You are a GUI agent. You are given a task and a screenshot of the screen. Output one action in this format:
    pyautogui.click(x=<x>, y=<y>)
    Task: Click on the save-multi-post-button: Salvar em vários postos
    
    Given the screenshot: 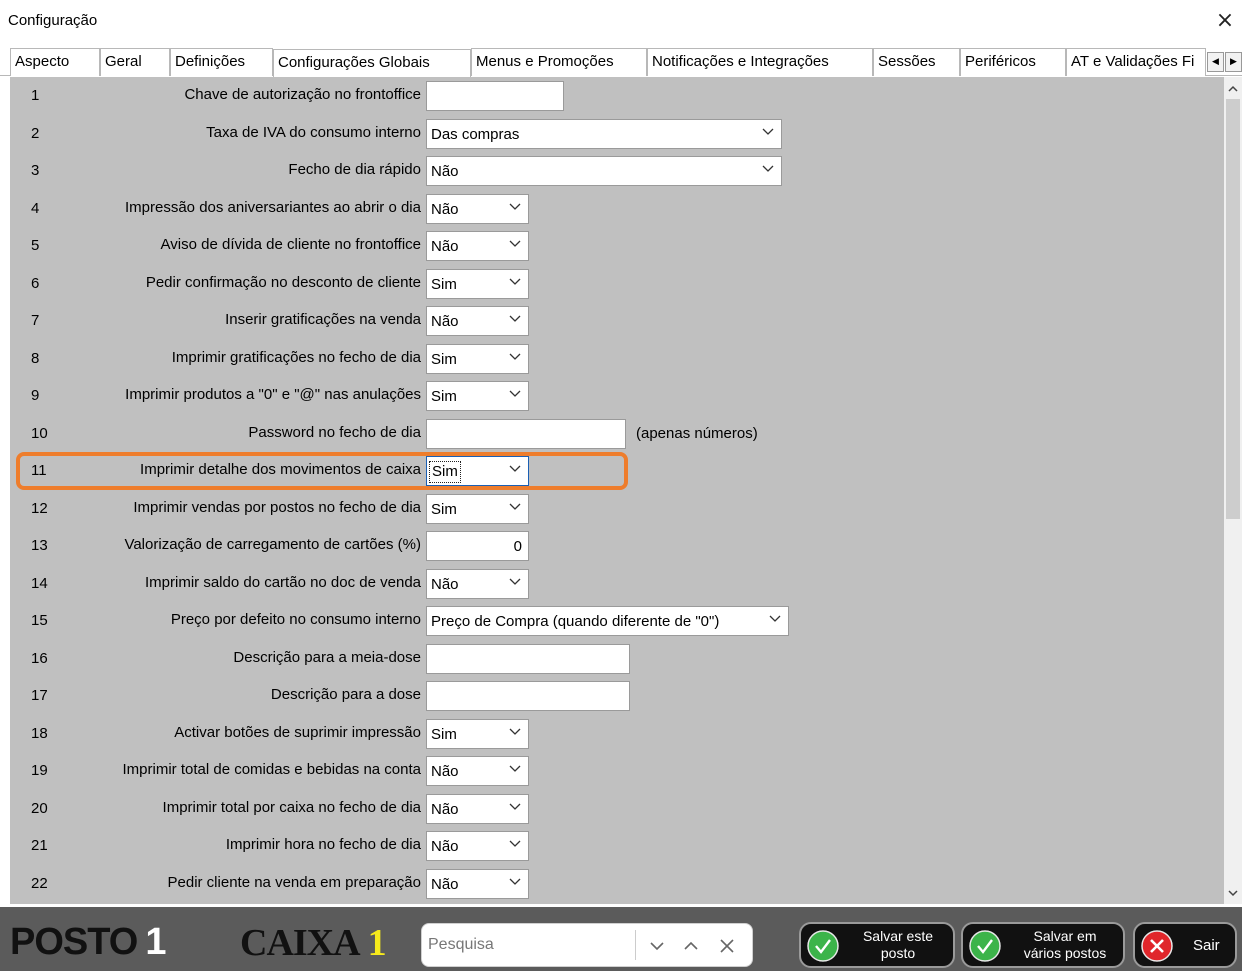 What is the action you would take?
    pyautogui.click(x=1043, y=945)
    